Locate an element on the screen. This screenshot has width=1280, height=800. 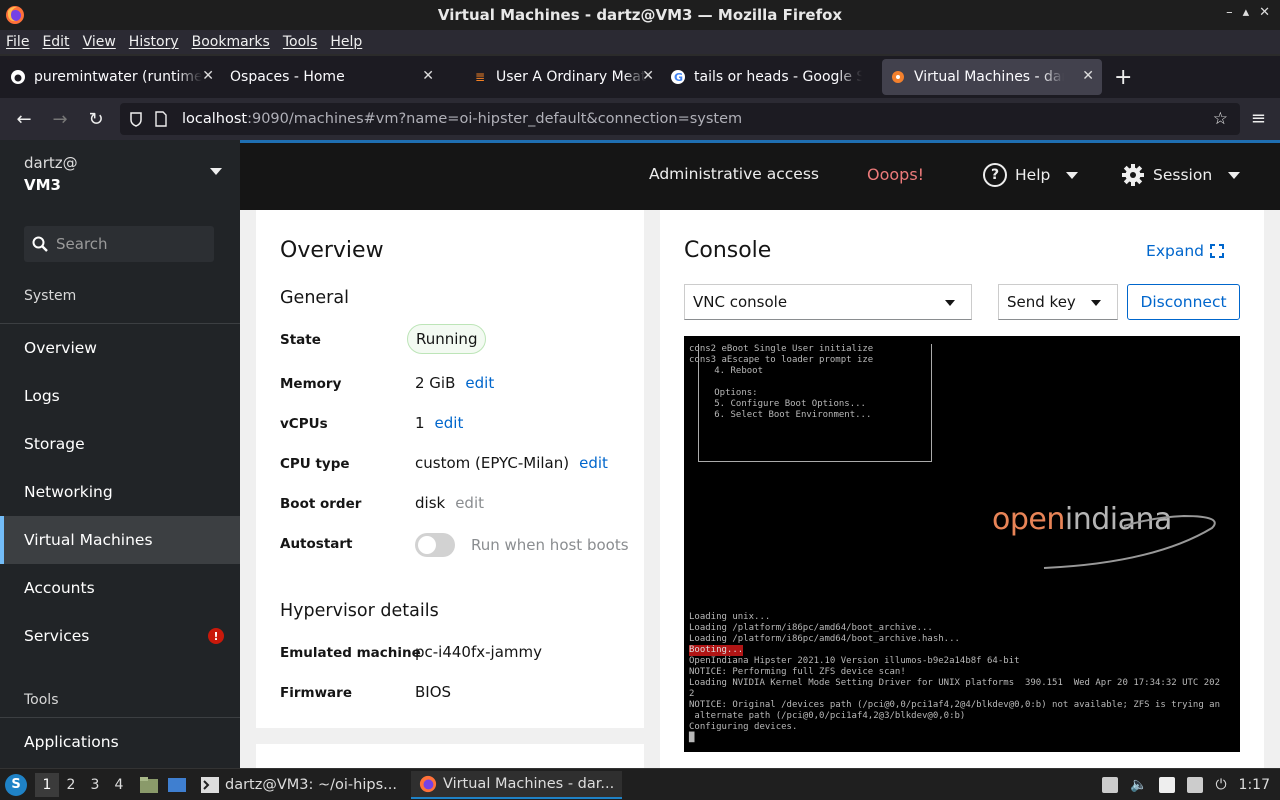
file-manager-icon is located at coordinates (149, 785).